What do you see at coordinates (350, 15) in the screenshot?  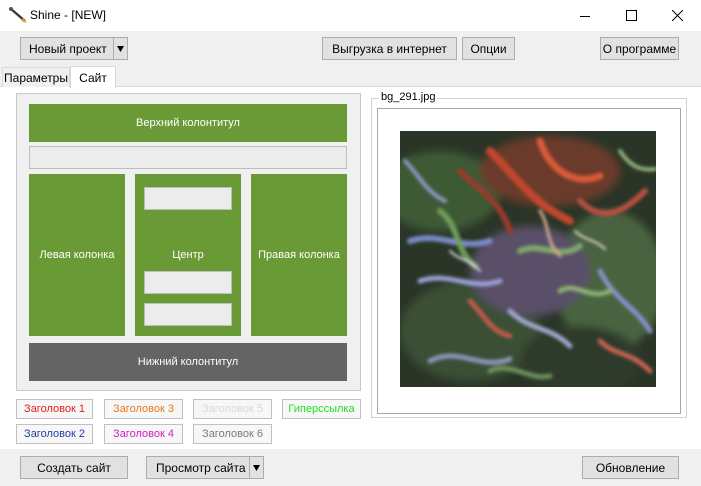 I see `title-bar: Shine - [NEW]` at bounding box center [350, 15].